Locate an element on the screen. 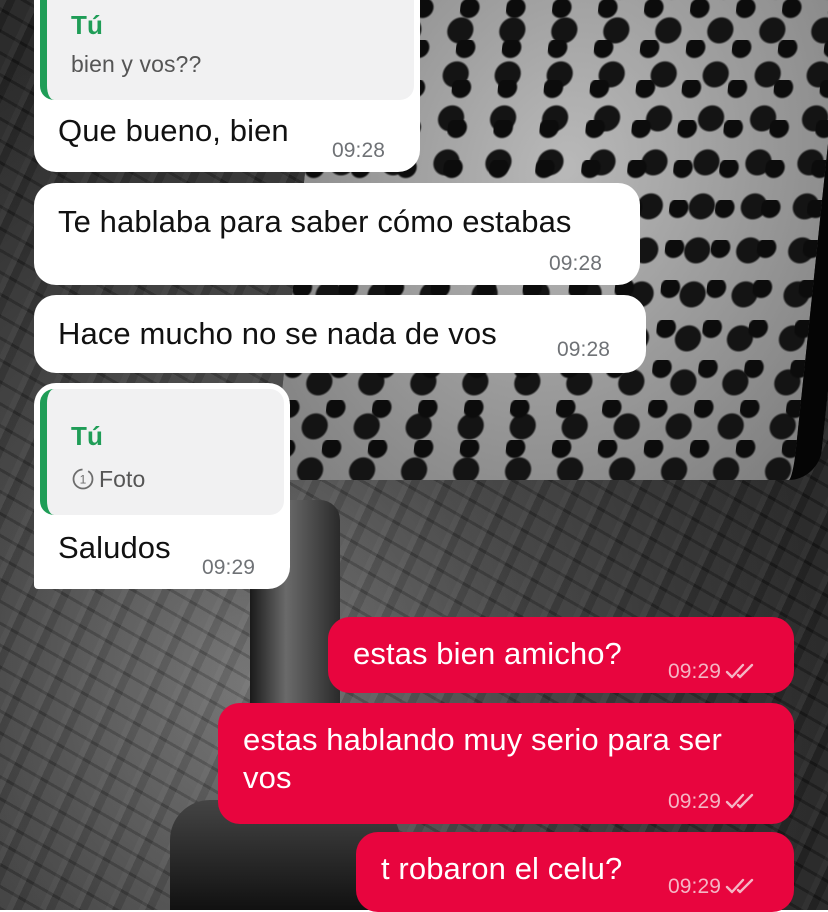 This screenshot has height=912, width=828. quote-text: bien y vos?? is located at coordinates (136, 64).